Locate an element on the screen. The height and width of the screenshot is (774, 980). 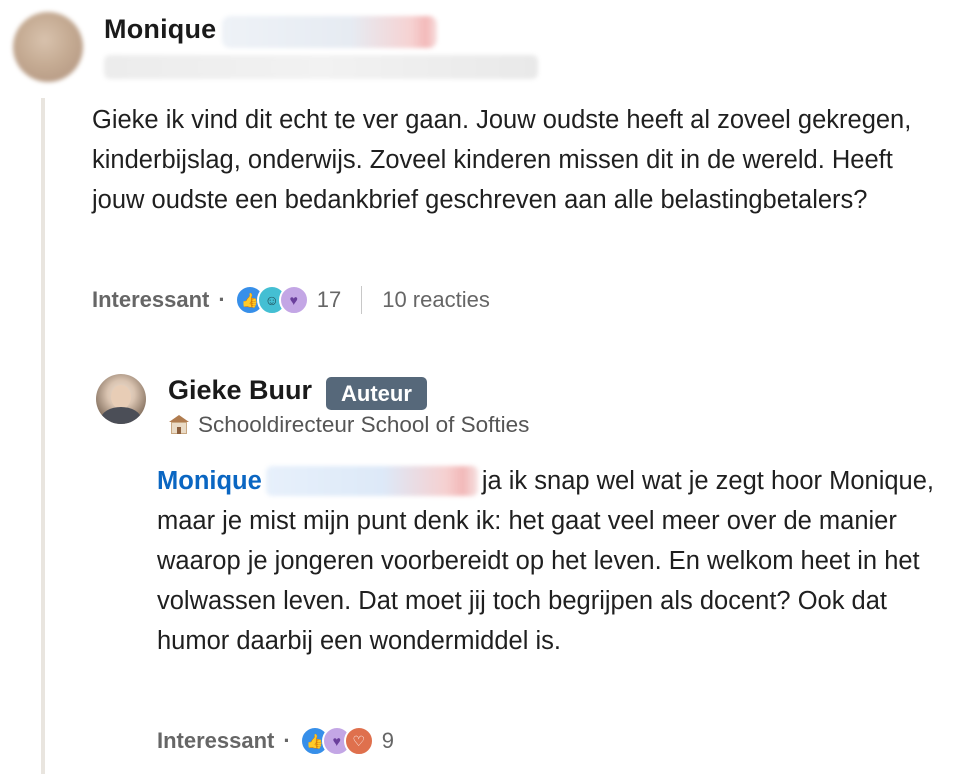
reaction-icons: 👍 ♥ ♡ is located at coordinates (336, 741).